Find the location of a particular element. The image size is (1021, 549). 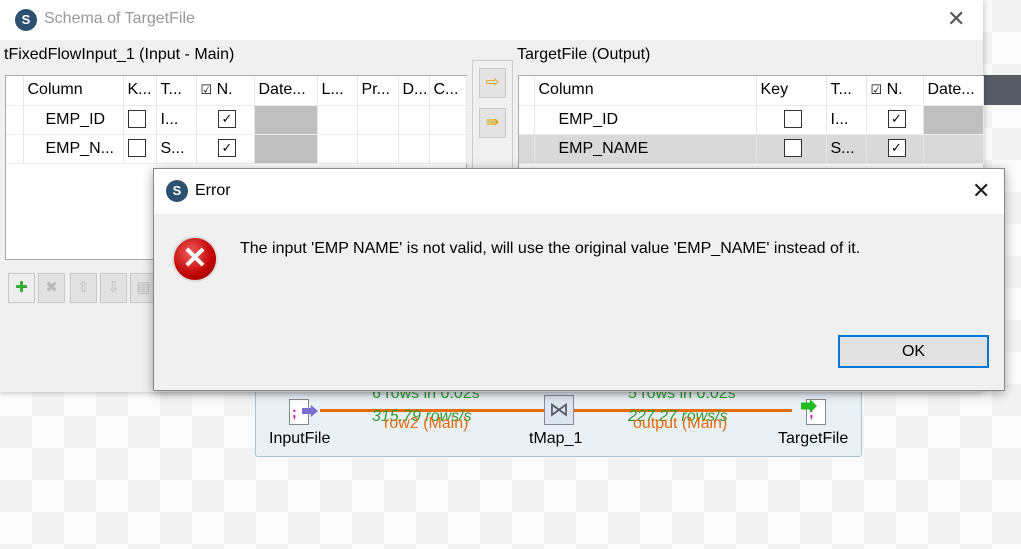

ok-button: OK is located at coordinates (913, 351).